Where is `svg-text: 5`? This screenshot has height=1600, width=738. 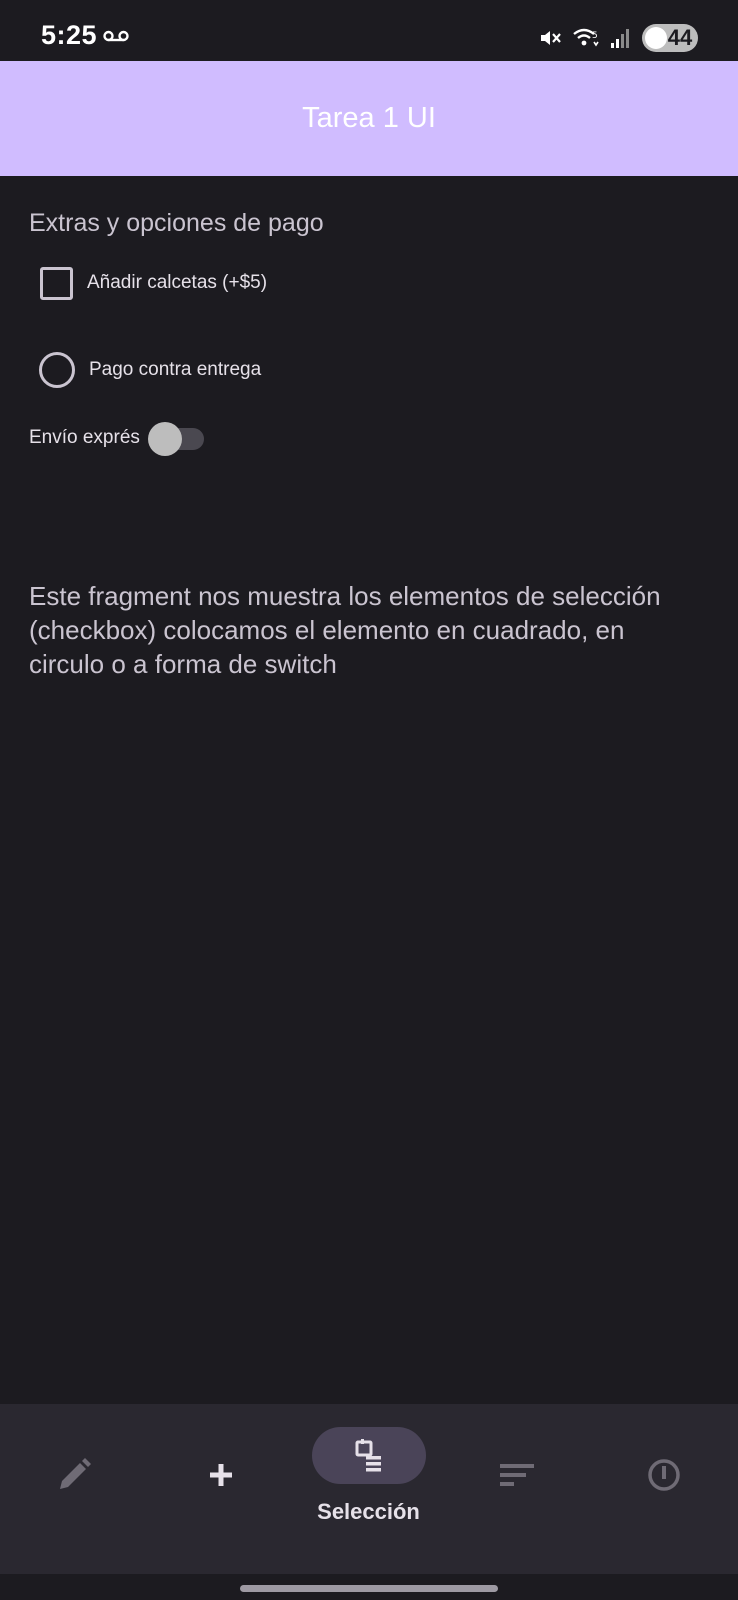
svg-text: 5 is located at coordinates (595, 36).